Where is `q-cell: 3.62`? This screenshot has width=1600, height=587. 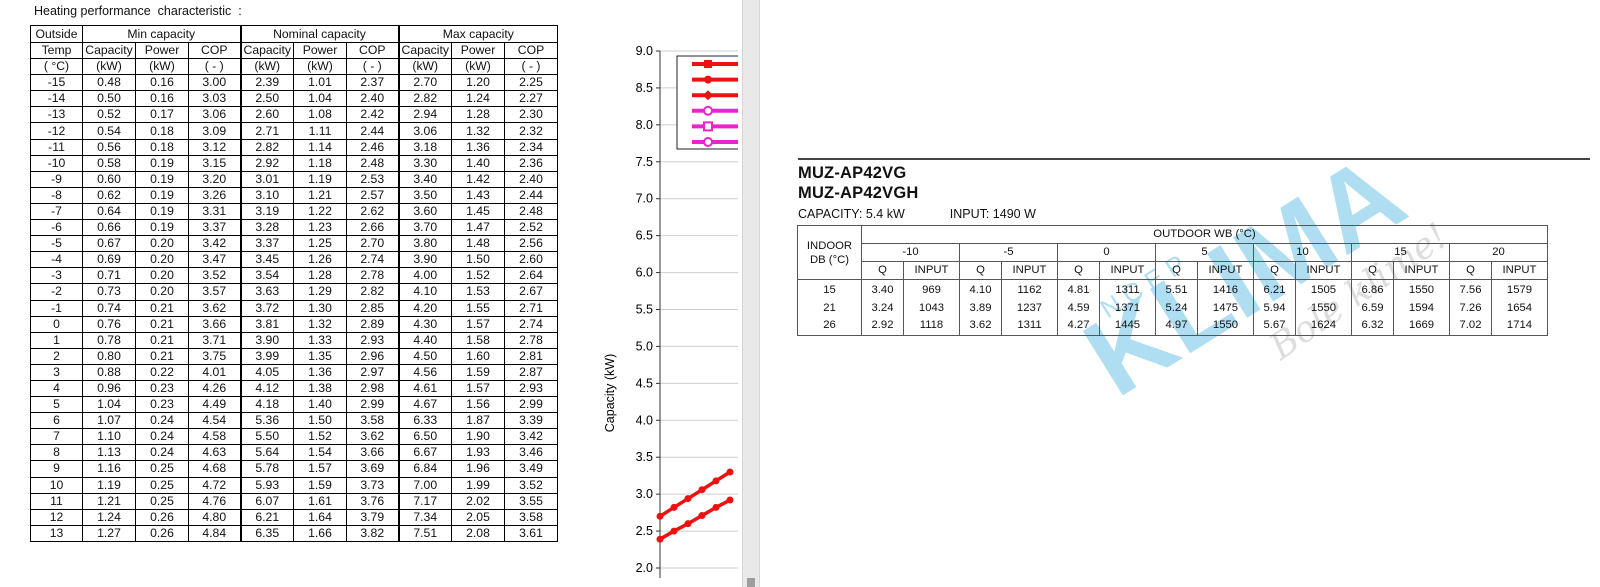
q-cell: 3.62 is located at coordinates (980, 326).